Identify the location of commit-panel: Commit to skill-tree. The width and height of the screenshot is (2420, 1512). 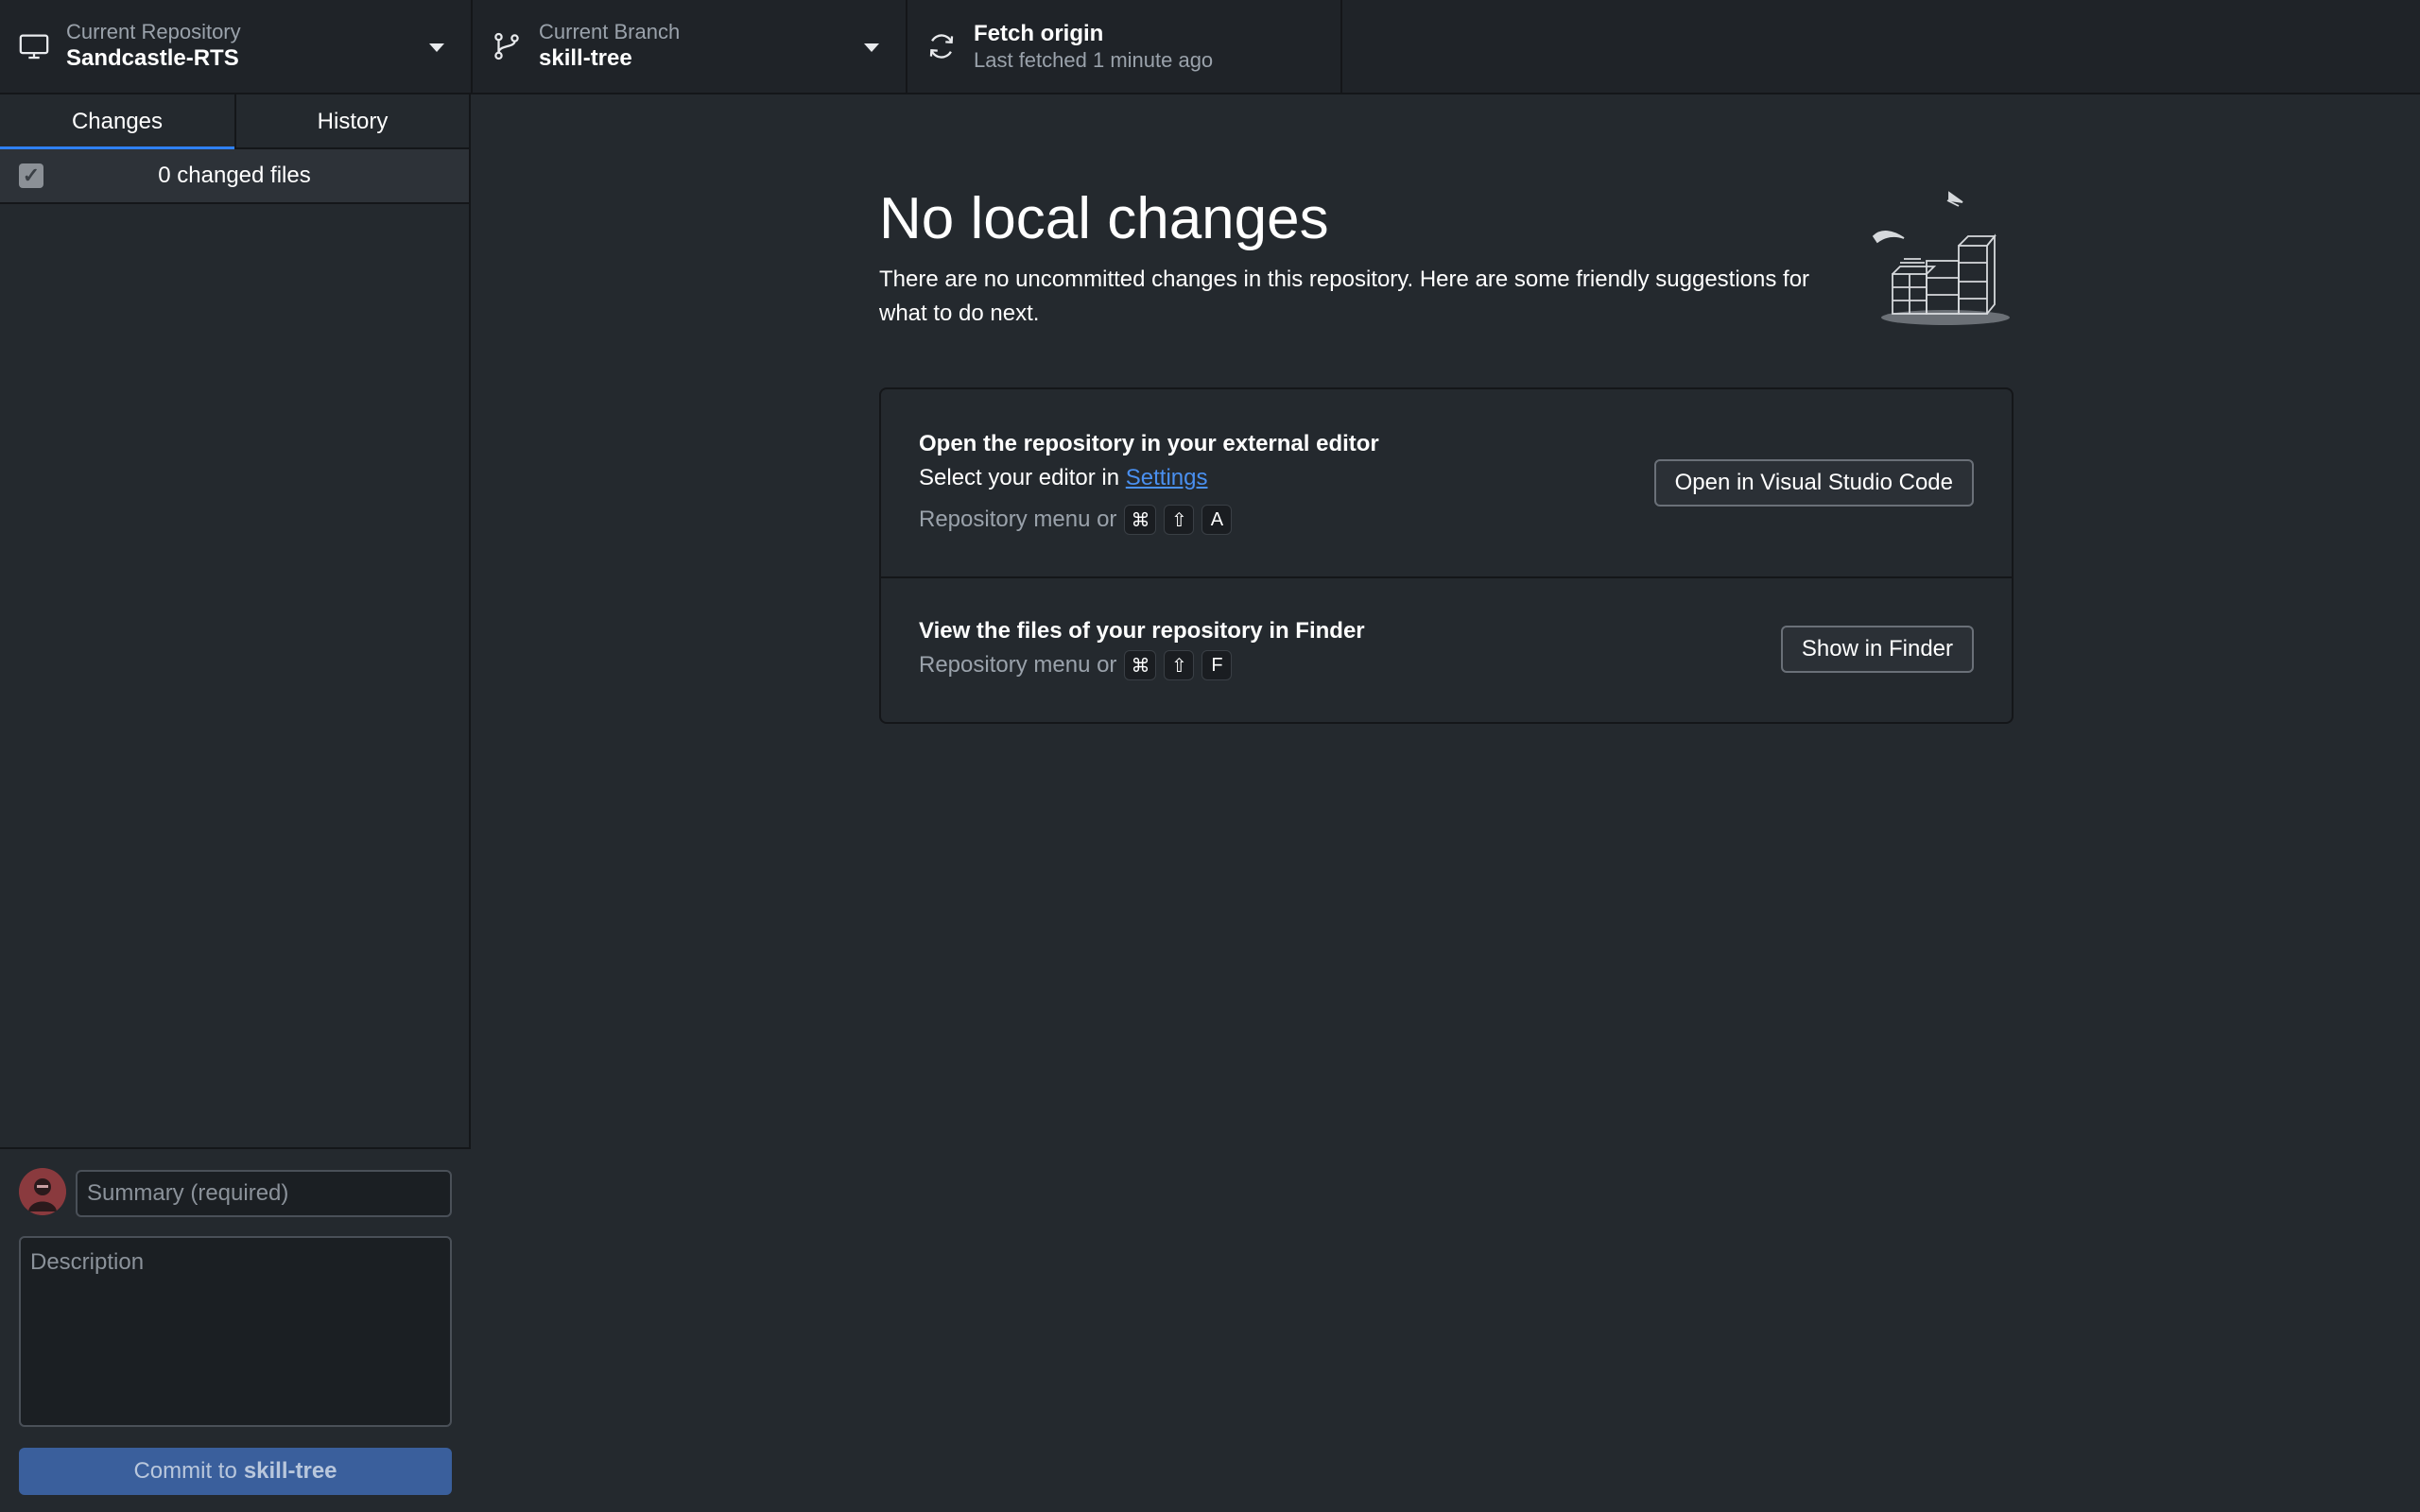
(235, 1329).